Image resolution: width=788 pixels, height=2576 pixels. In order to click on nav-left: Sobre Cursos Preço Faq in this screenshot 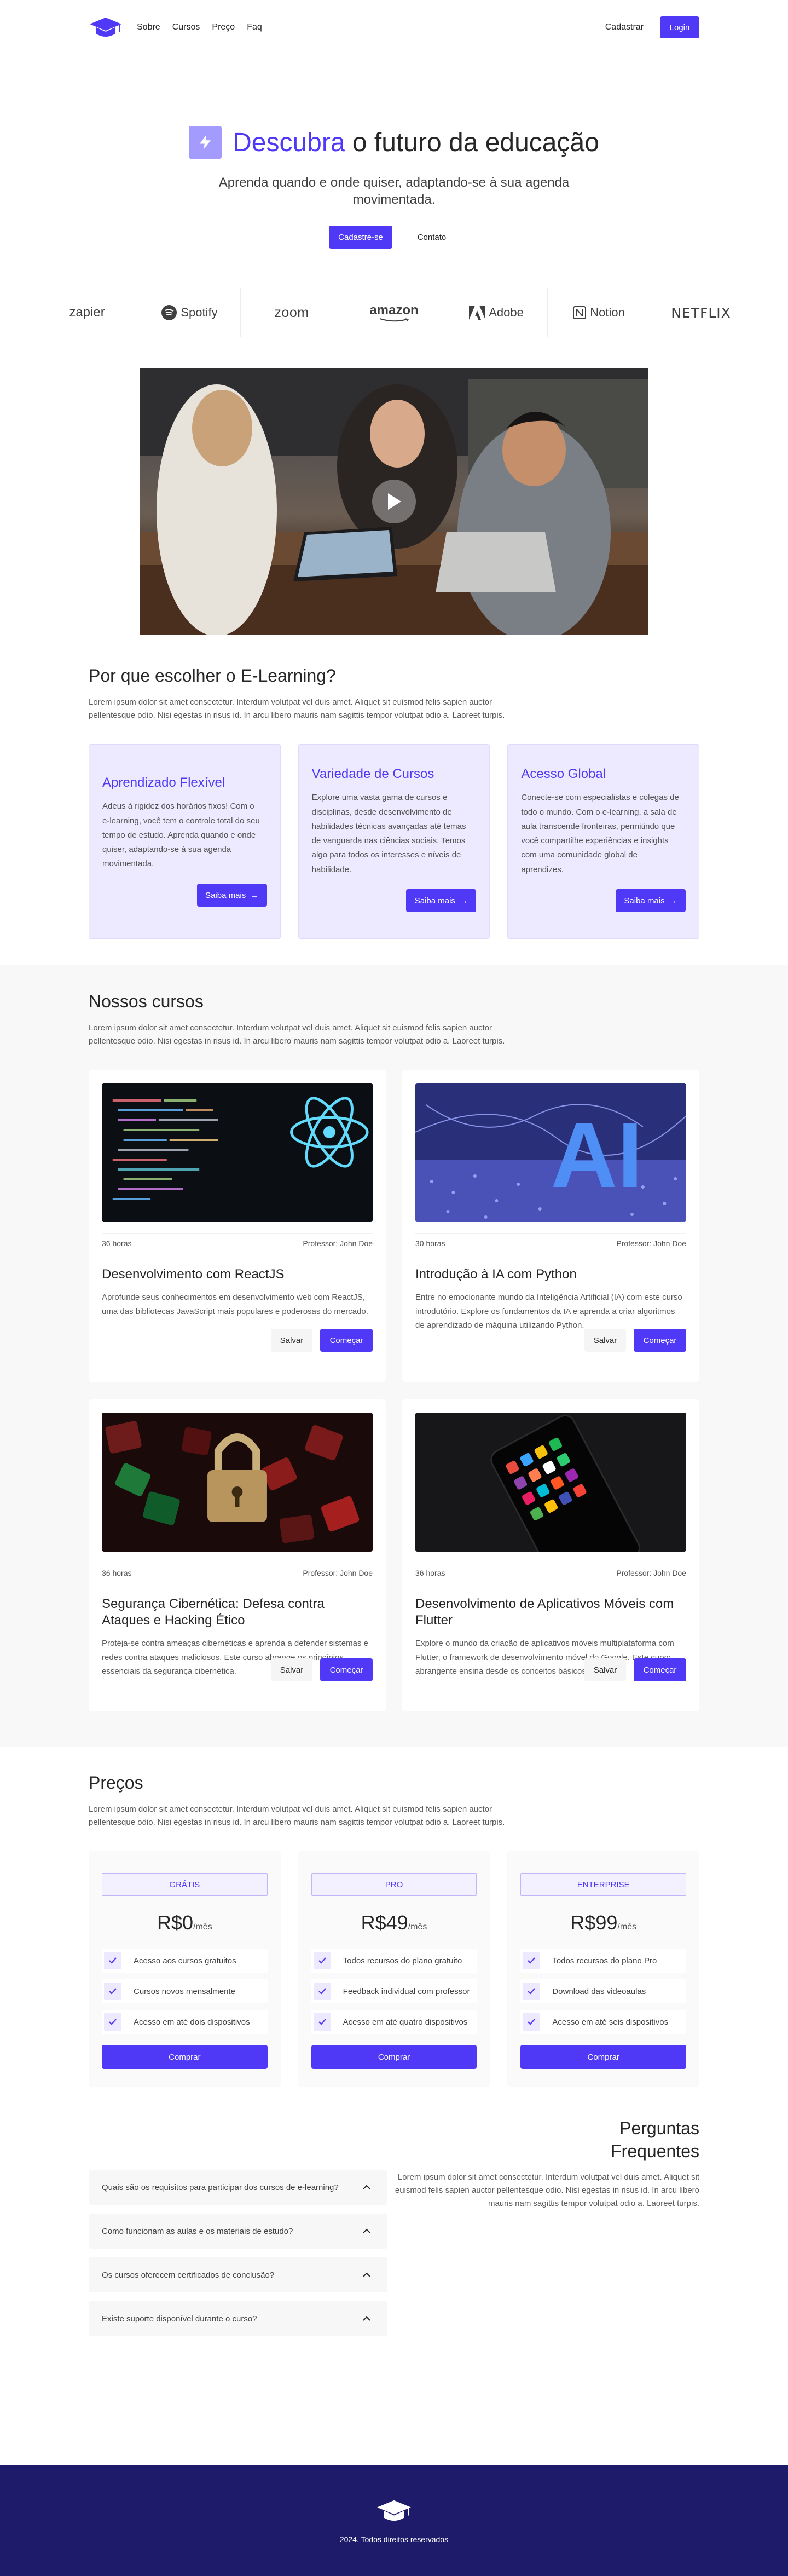, I will do `click(176, 27)`.